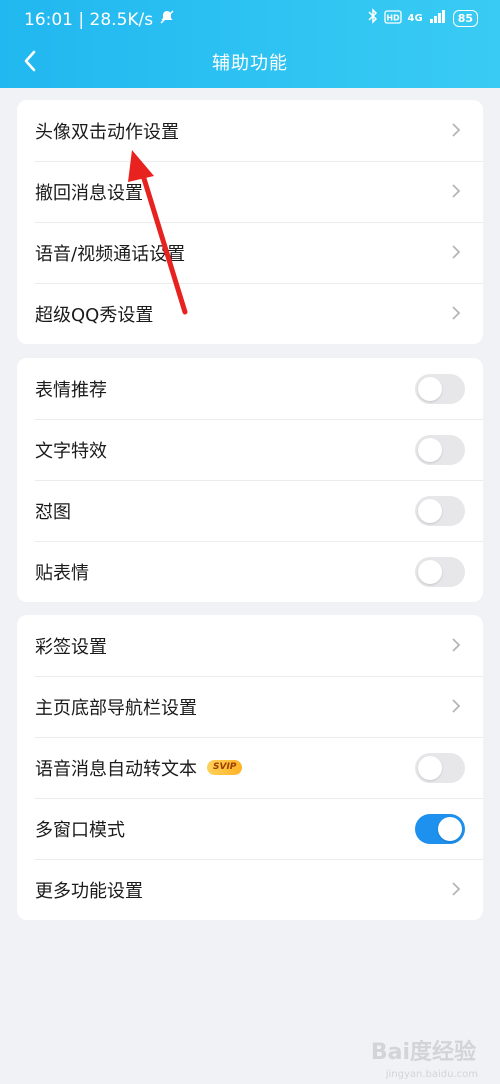 The width and height of the screenshot is (500, 1084). Describe the element at coordinates (71, 451) in the screenshot. I see `row-label: 文字特效` at that location.